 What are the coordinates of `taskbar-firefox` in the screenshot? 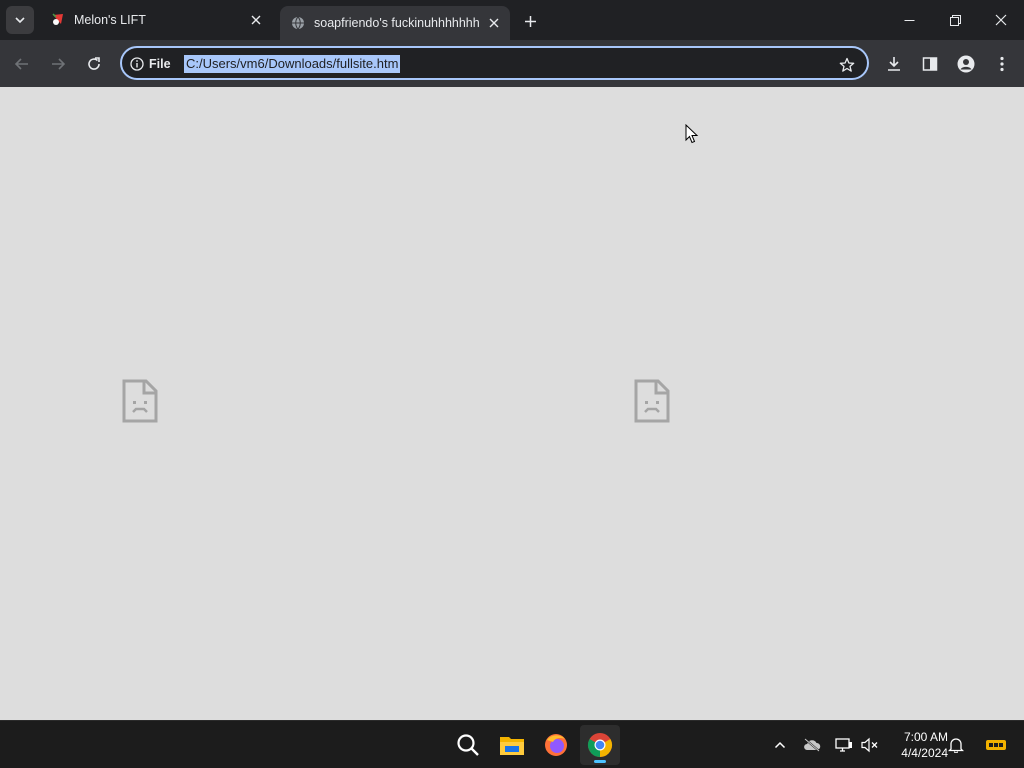 It's located at (556, 745).